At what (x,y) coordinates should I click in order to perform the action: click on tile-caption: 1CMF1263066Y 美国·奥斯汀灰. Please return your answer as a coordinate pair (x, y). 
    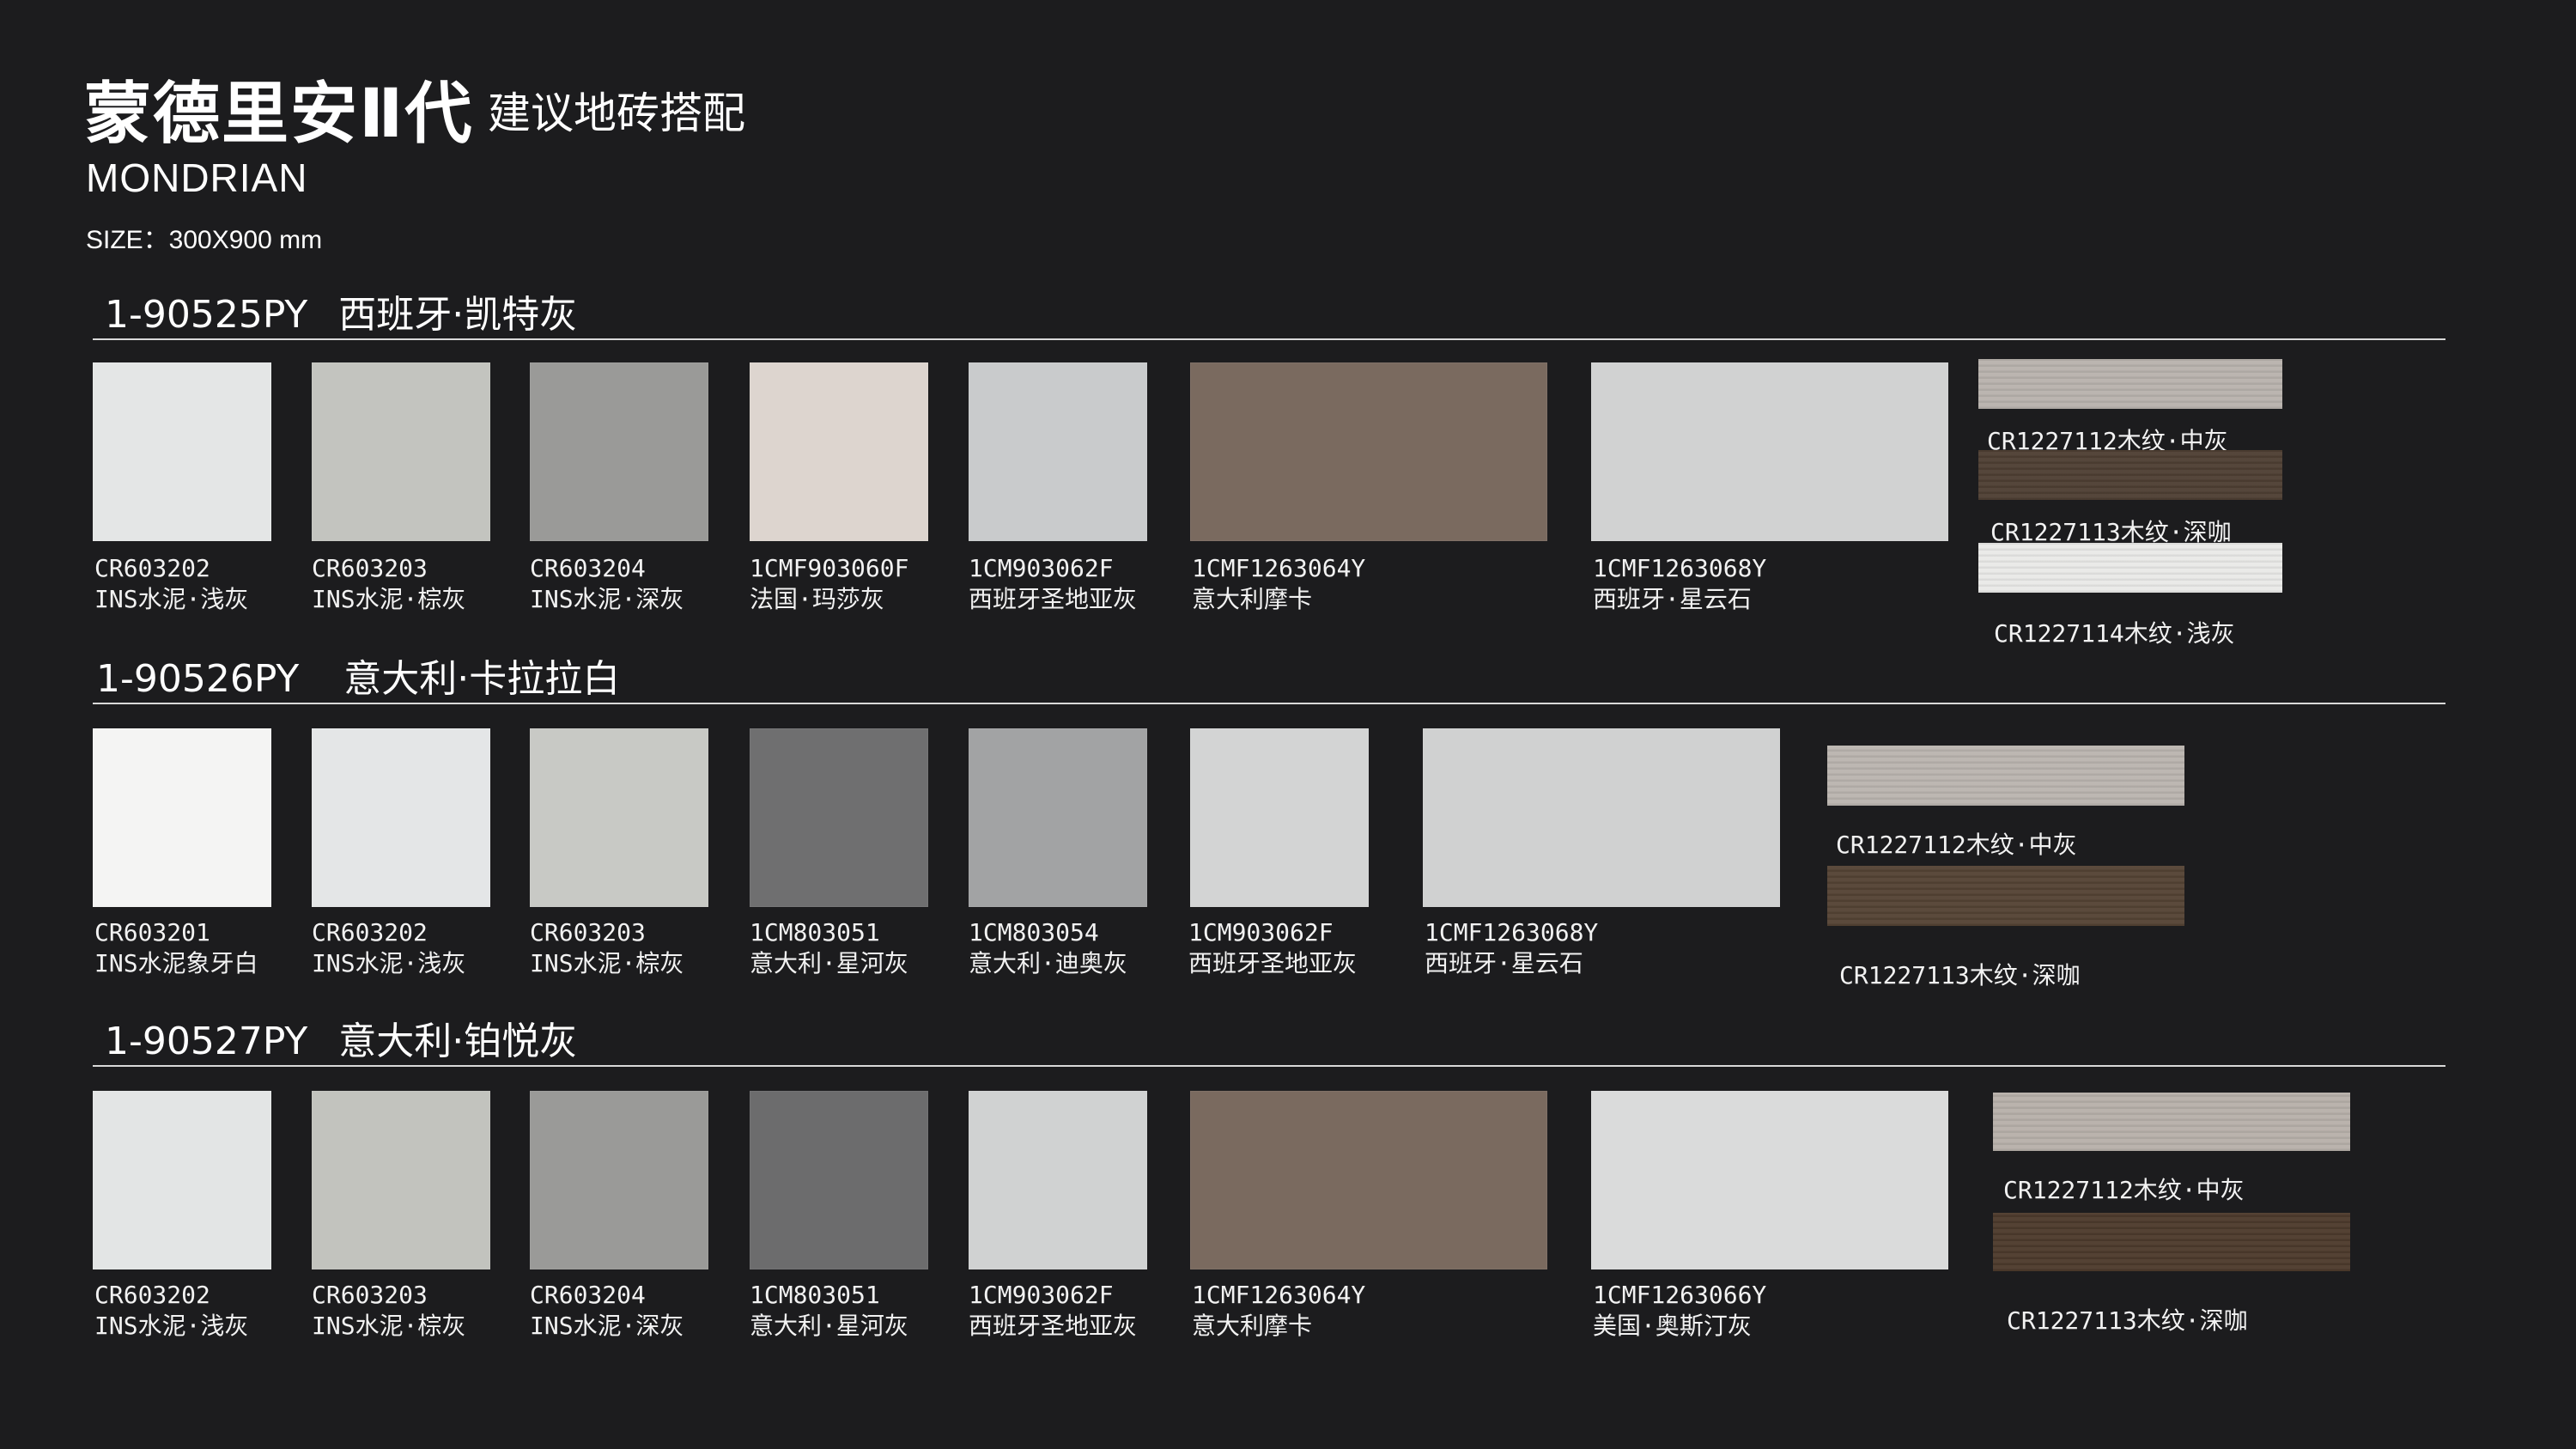
    Looking at the image, I should click on (1679, 1311).